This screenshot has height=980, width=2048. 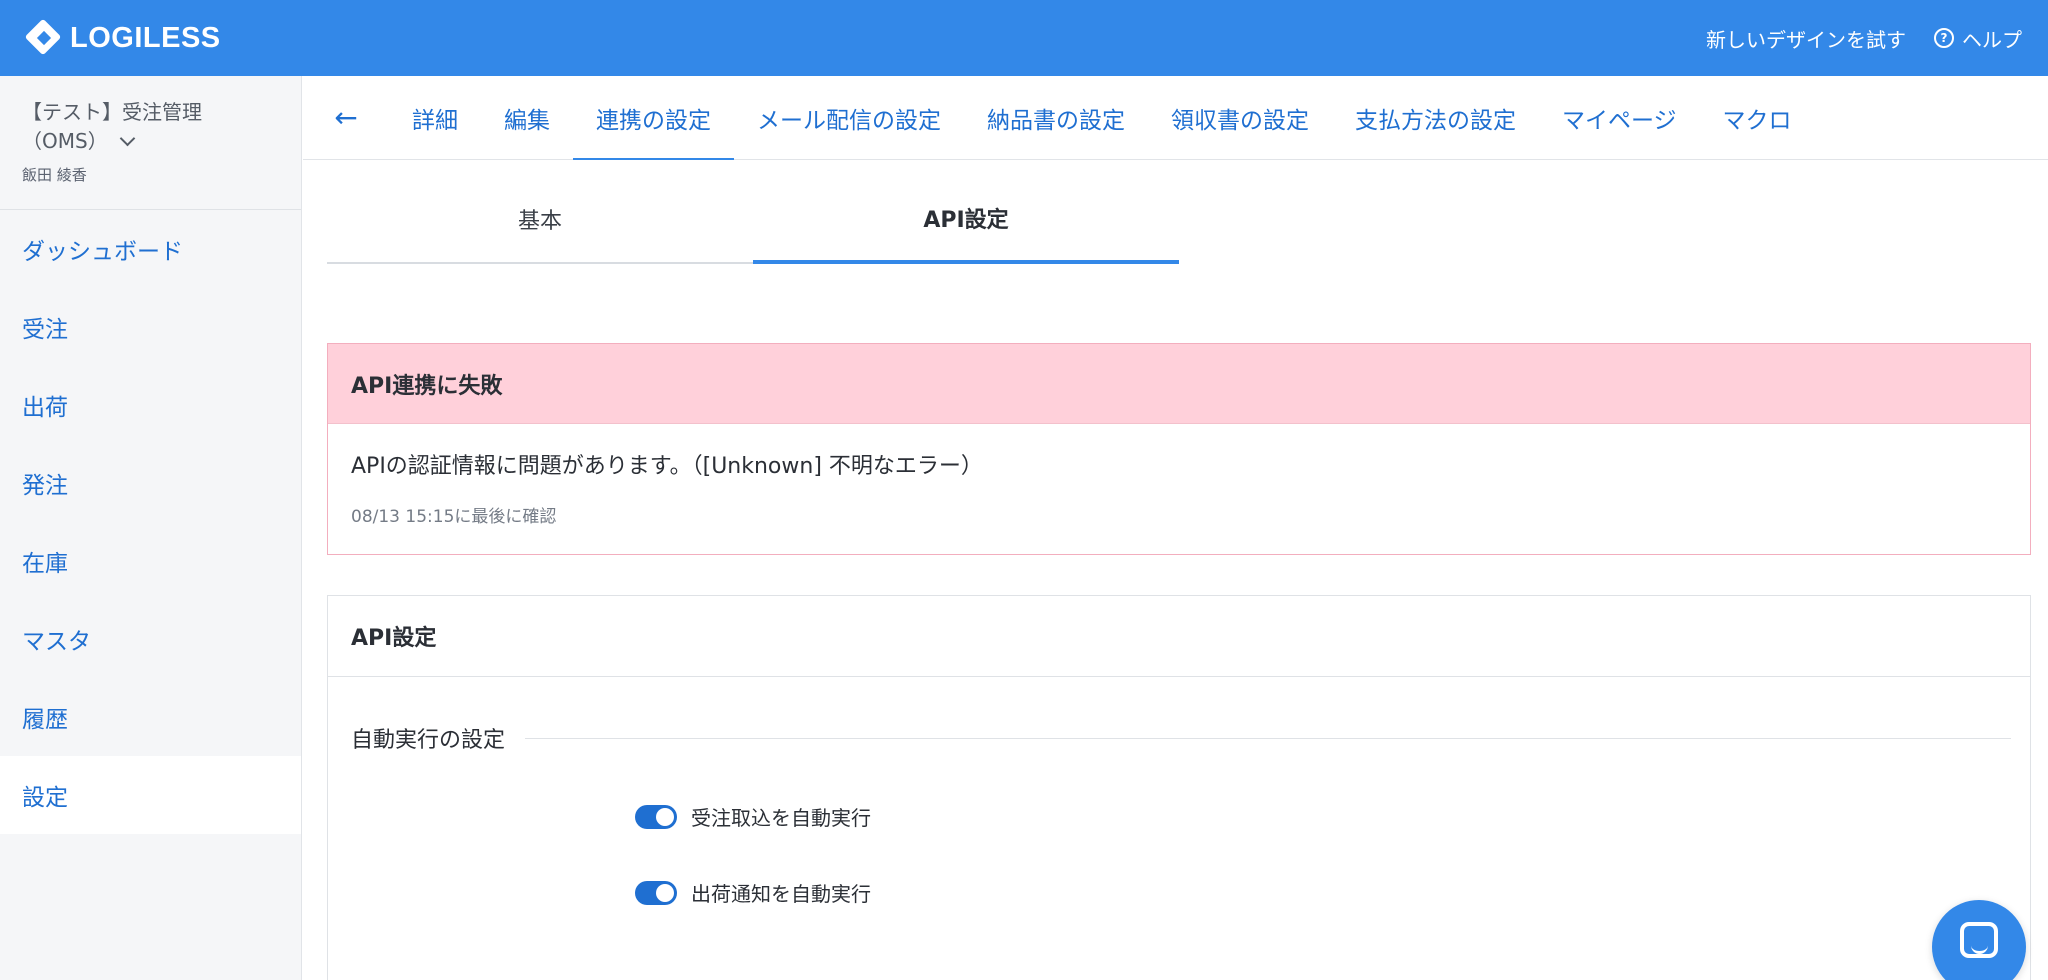 I want to click on card-title: API設定, so click(x=1179, y=636).